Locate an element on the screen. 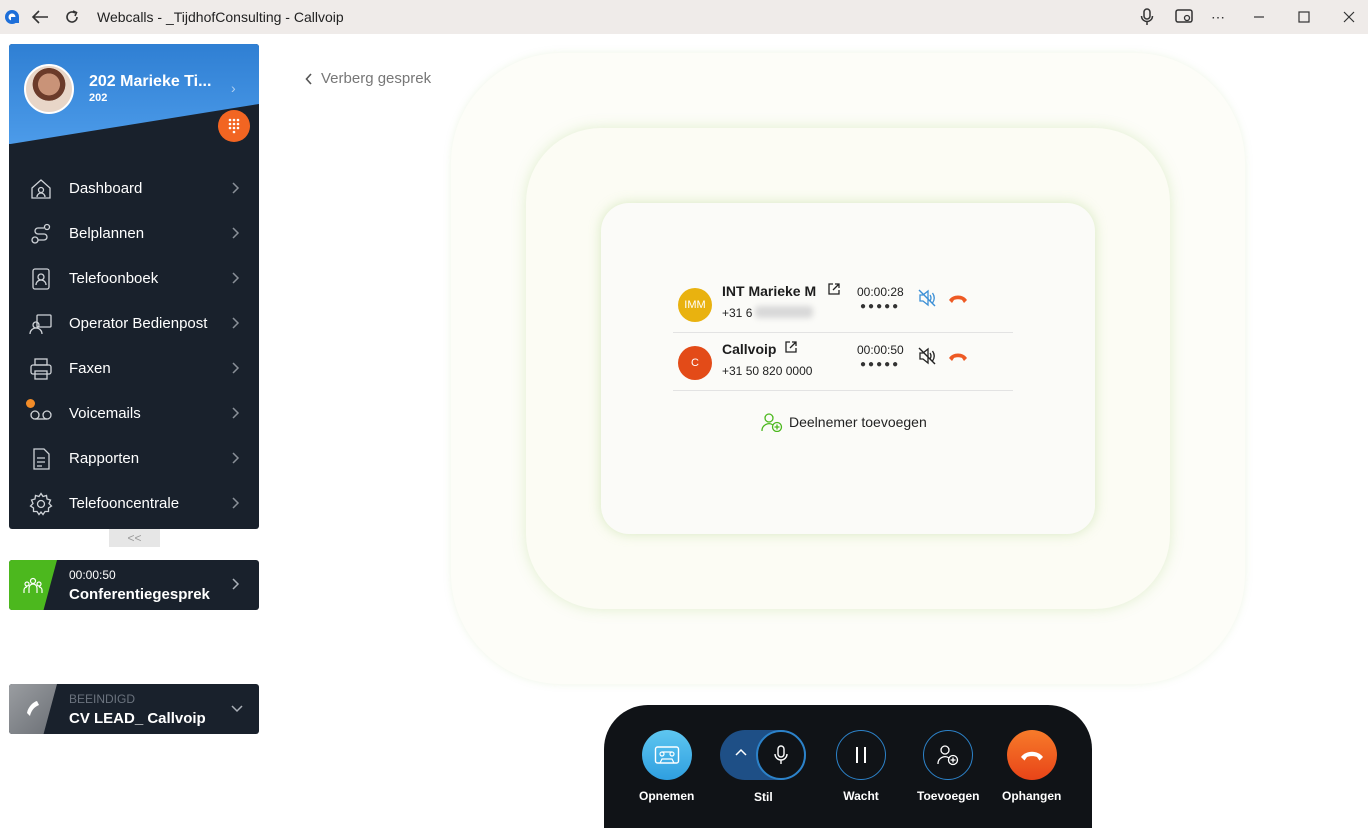  operator-icon is located at coordinates (40, 324).